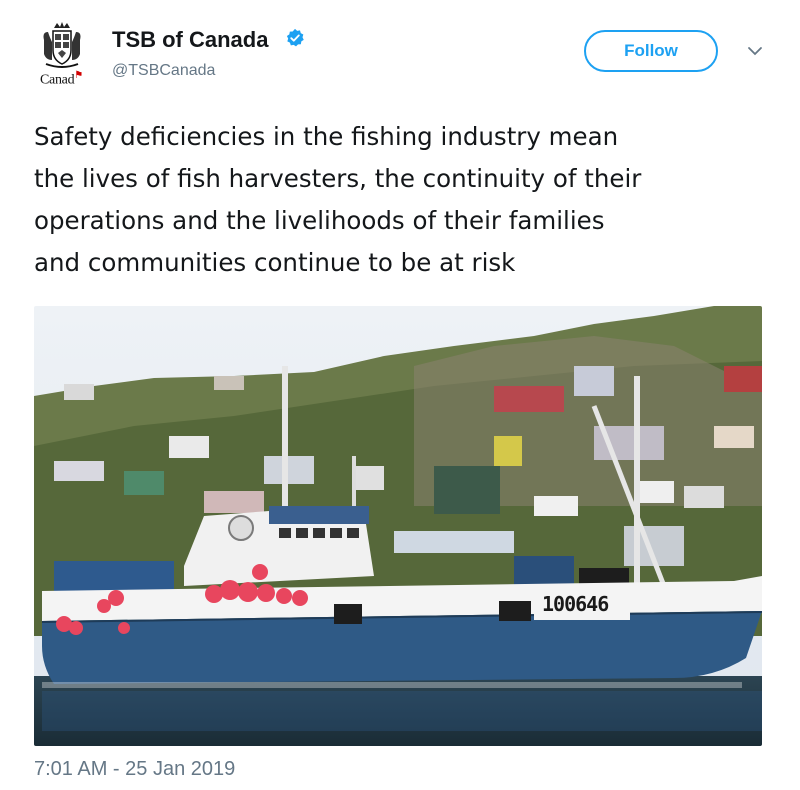 This screenshot has height=790, width=800. Describe the element at coordinates (62, 45) in the screenshot. I see `coat-of-arms-icon` at that location.